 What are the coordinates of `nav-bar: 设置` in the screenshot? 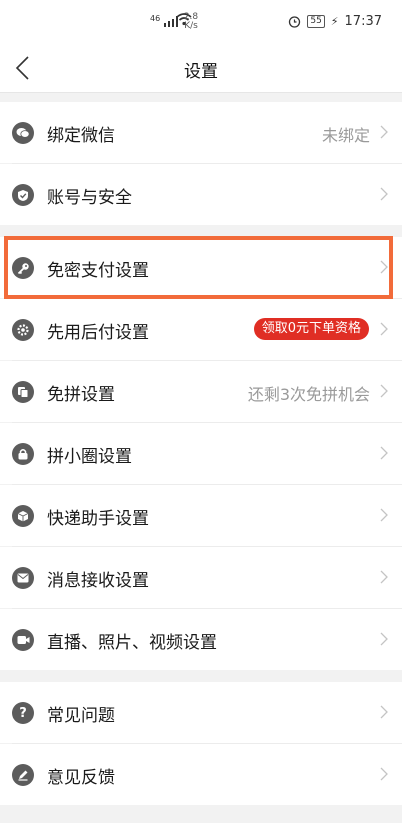 It's located at (201, 68).